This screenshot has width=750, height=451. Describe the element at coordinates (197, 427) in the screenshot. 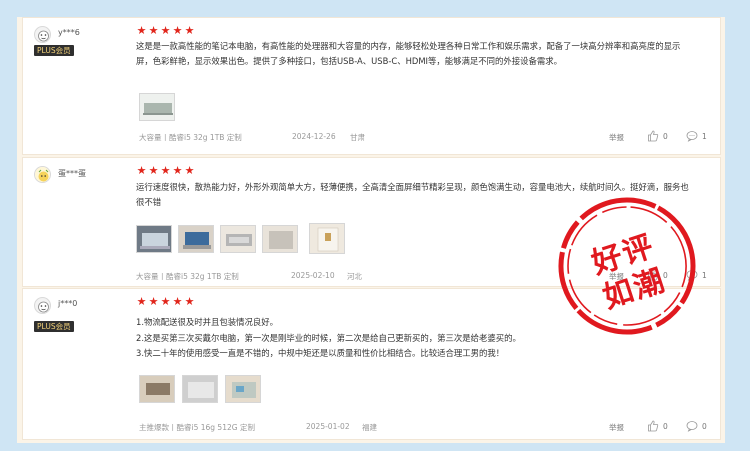

I see `product-spec: 主推爆款丨酷睿i5 16g 512G 定制` at that location.